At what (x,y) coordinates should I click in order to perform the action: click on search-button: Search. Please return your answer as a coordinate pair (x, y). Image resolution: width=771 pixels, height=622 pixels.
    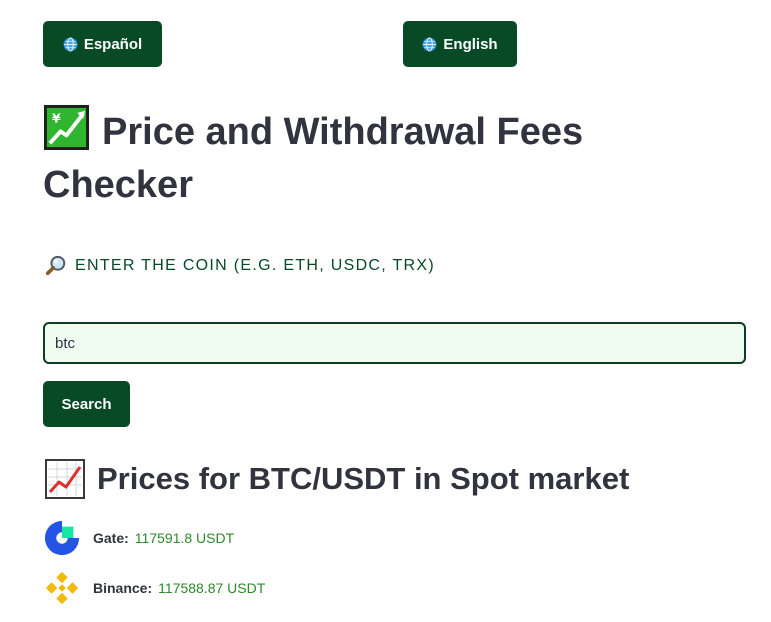
    Looking at the image, I should click on (86, 404).